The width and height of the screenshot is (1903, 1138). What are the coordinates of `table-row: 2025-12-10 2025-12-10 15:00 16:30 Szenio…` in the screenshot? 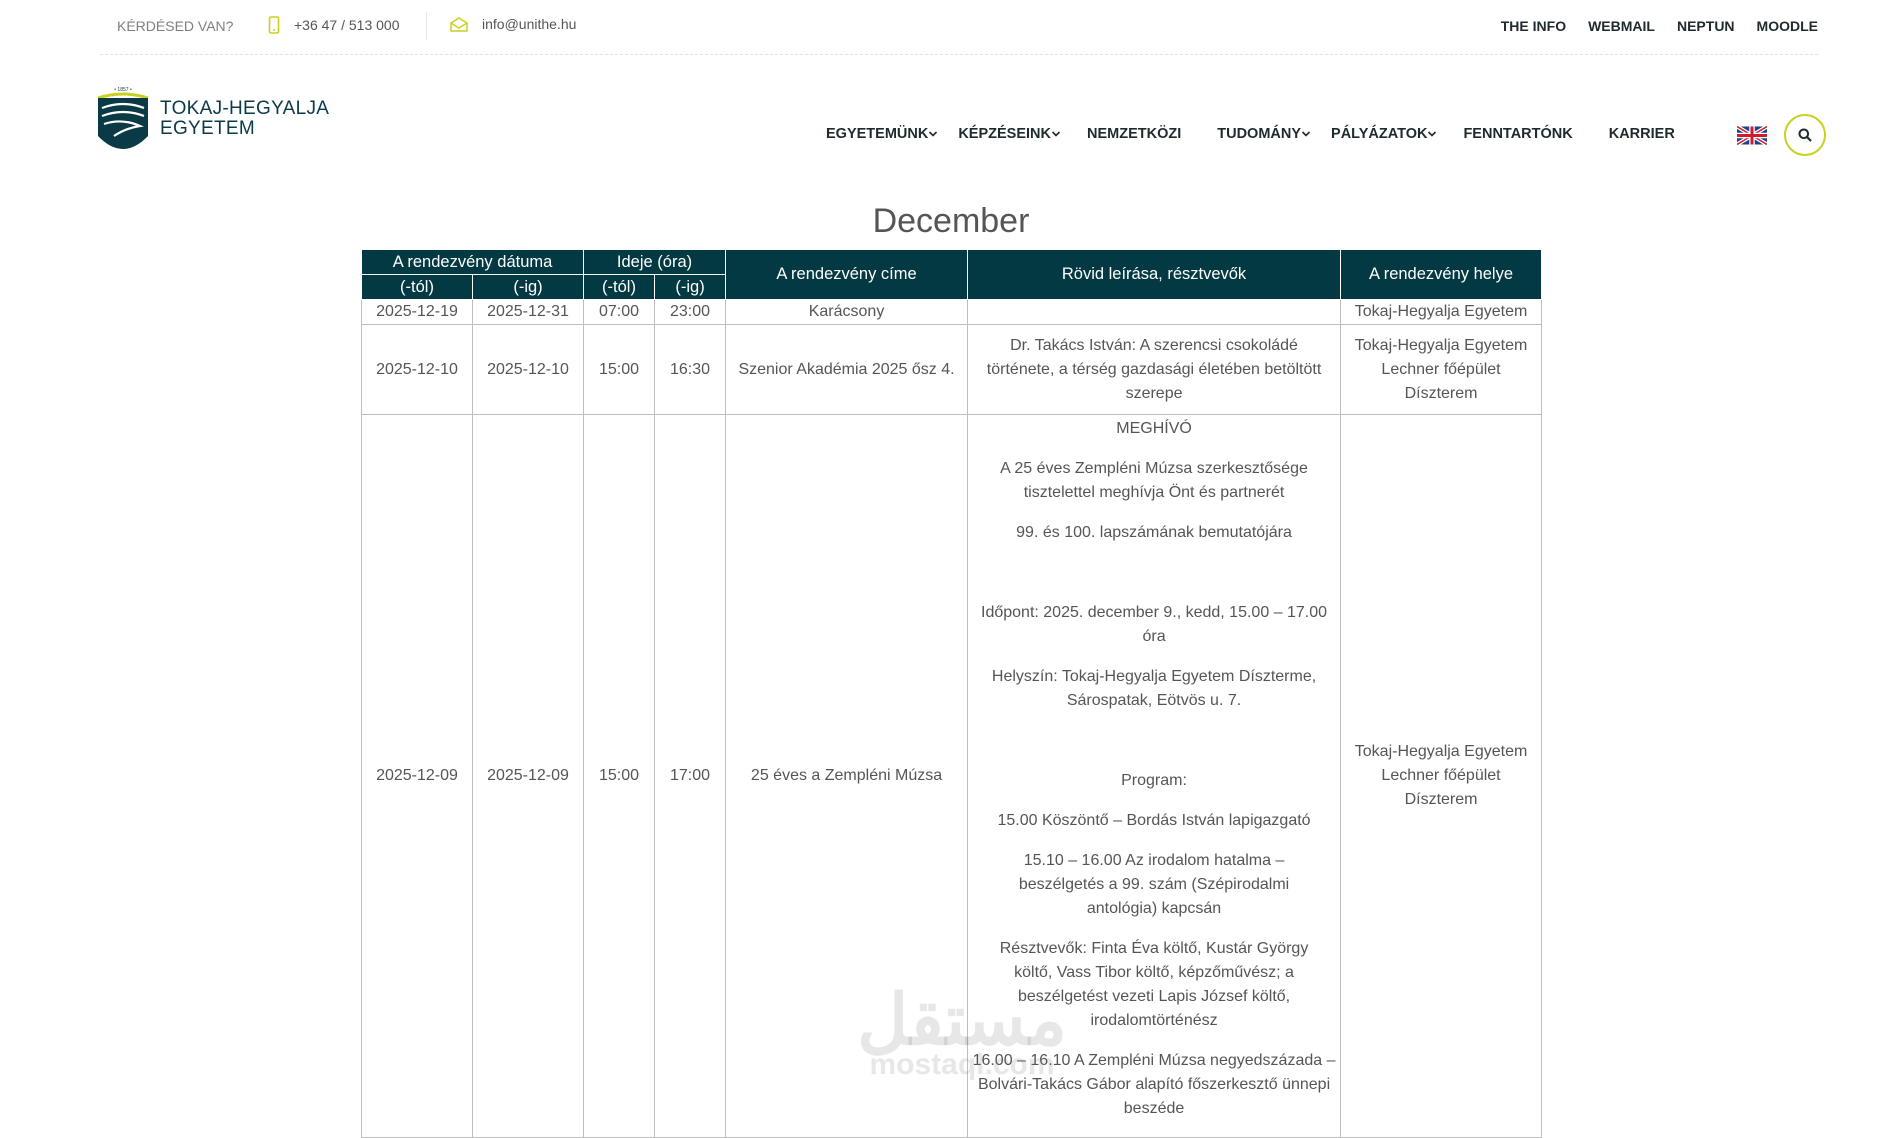 It's located at (952, 369).